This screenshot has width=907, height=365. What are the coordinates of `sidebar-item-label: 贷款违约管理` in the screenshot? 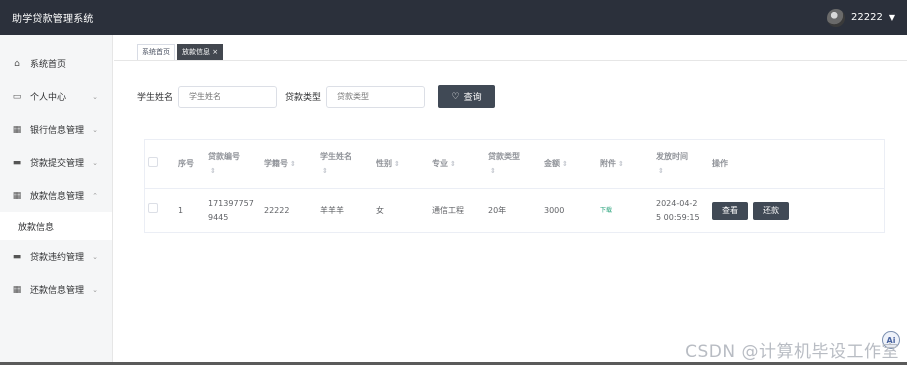 It's located at (57, 258).